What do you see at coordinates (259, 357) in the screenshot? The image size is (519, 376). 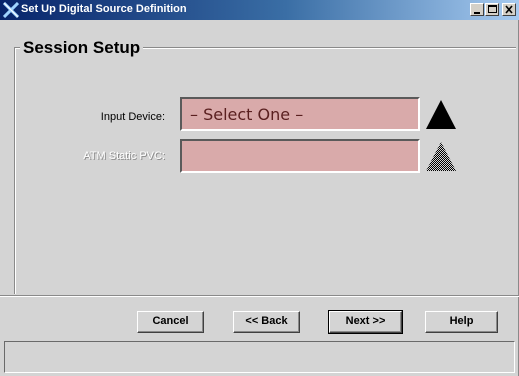 I see `status-bar` at bounding box center [259, 357].